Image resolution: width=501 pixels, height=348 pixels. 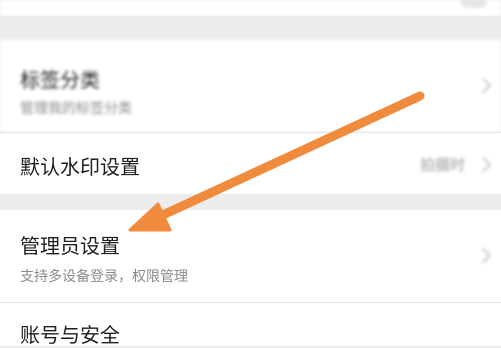 I want to click on watermark-value: 拍摄时, so click(x=442, y=165).